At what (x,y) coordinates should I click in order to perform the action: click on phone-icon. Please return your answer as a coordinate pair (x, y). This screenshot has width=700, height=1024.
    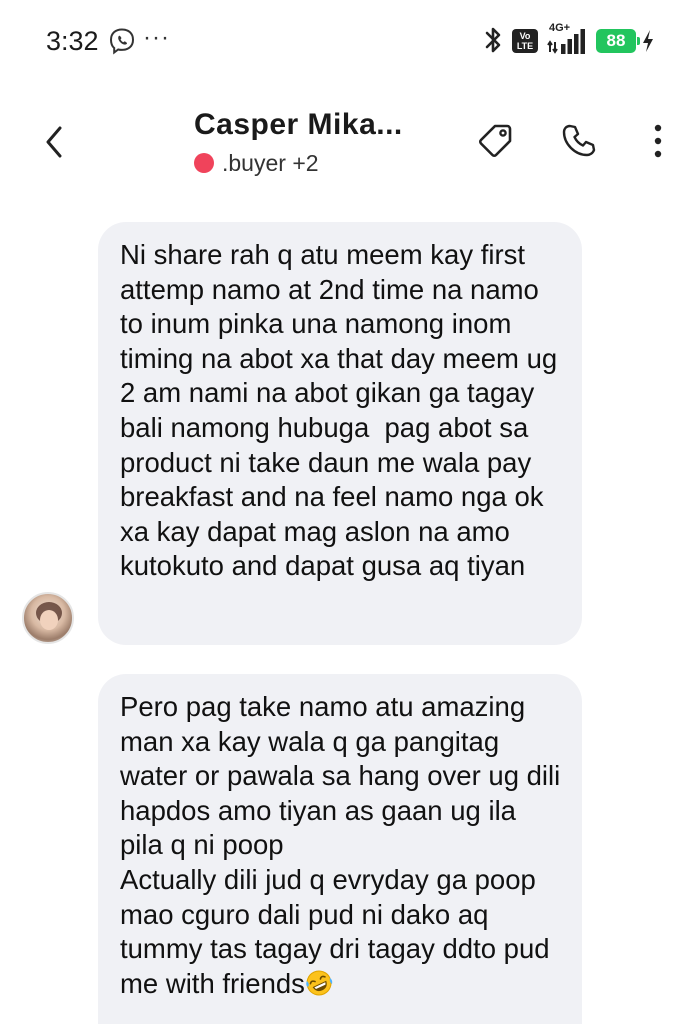
    Looking at the image, I should click on (579, 140).